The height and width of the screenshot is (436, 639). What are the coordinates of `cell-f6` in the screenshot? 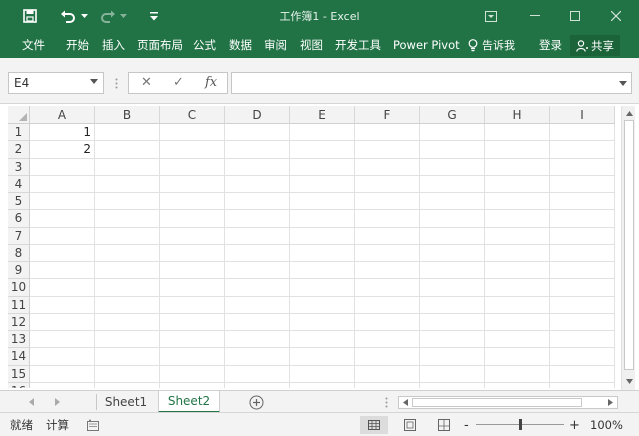 It's located at (387, 219).